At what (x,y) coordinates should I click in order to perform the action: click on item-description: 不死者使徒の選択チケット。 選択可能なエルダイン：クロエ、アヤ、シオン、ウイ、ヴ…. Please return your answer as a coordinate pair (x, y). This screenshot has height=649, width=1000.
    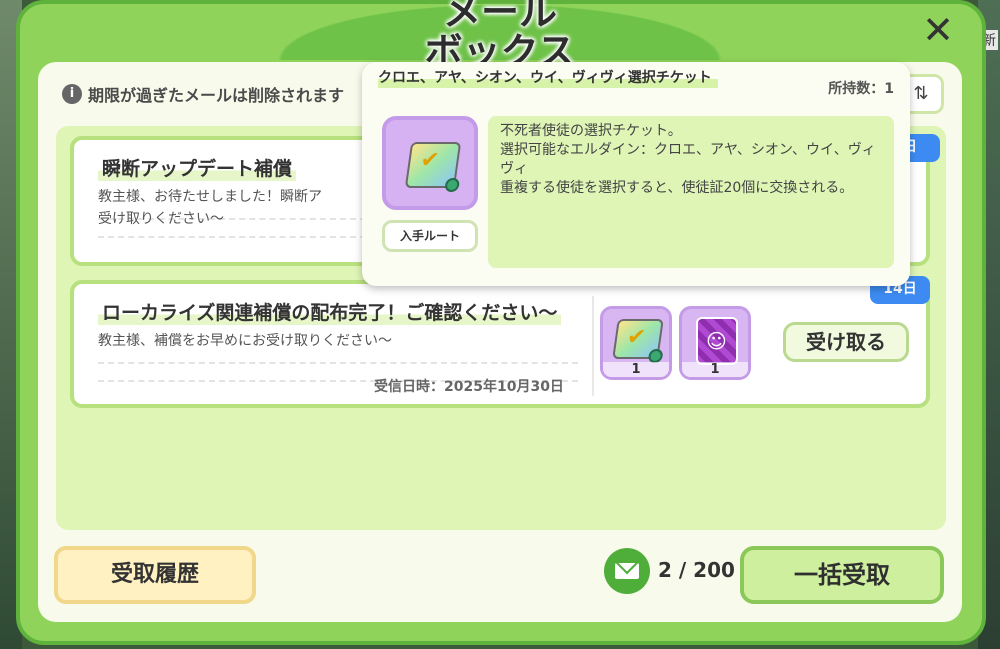
    Looking at the image, I should click on (691, 192).